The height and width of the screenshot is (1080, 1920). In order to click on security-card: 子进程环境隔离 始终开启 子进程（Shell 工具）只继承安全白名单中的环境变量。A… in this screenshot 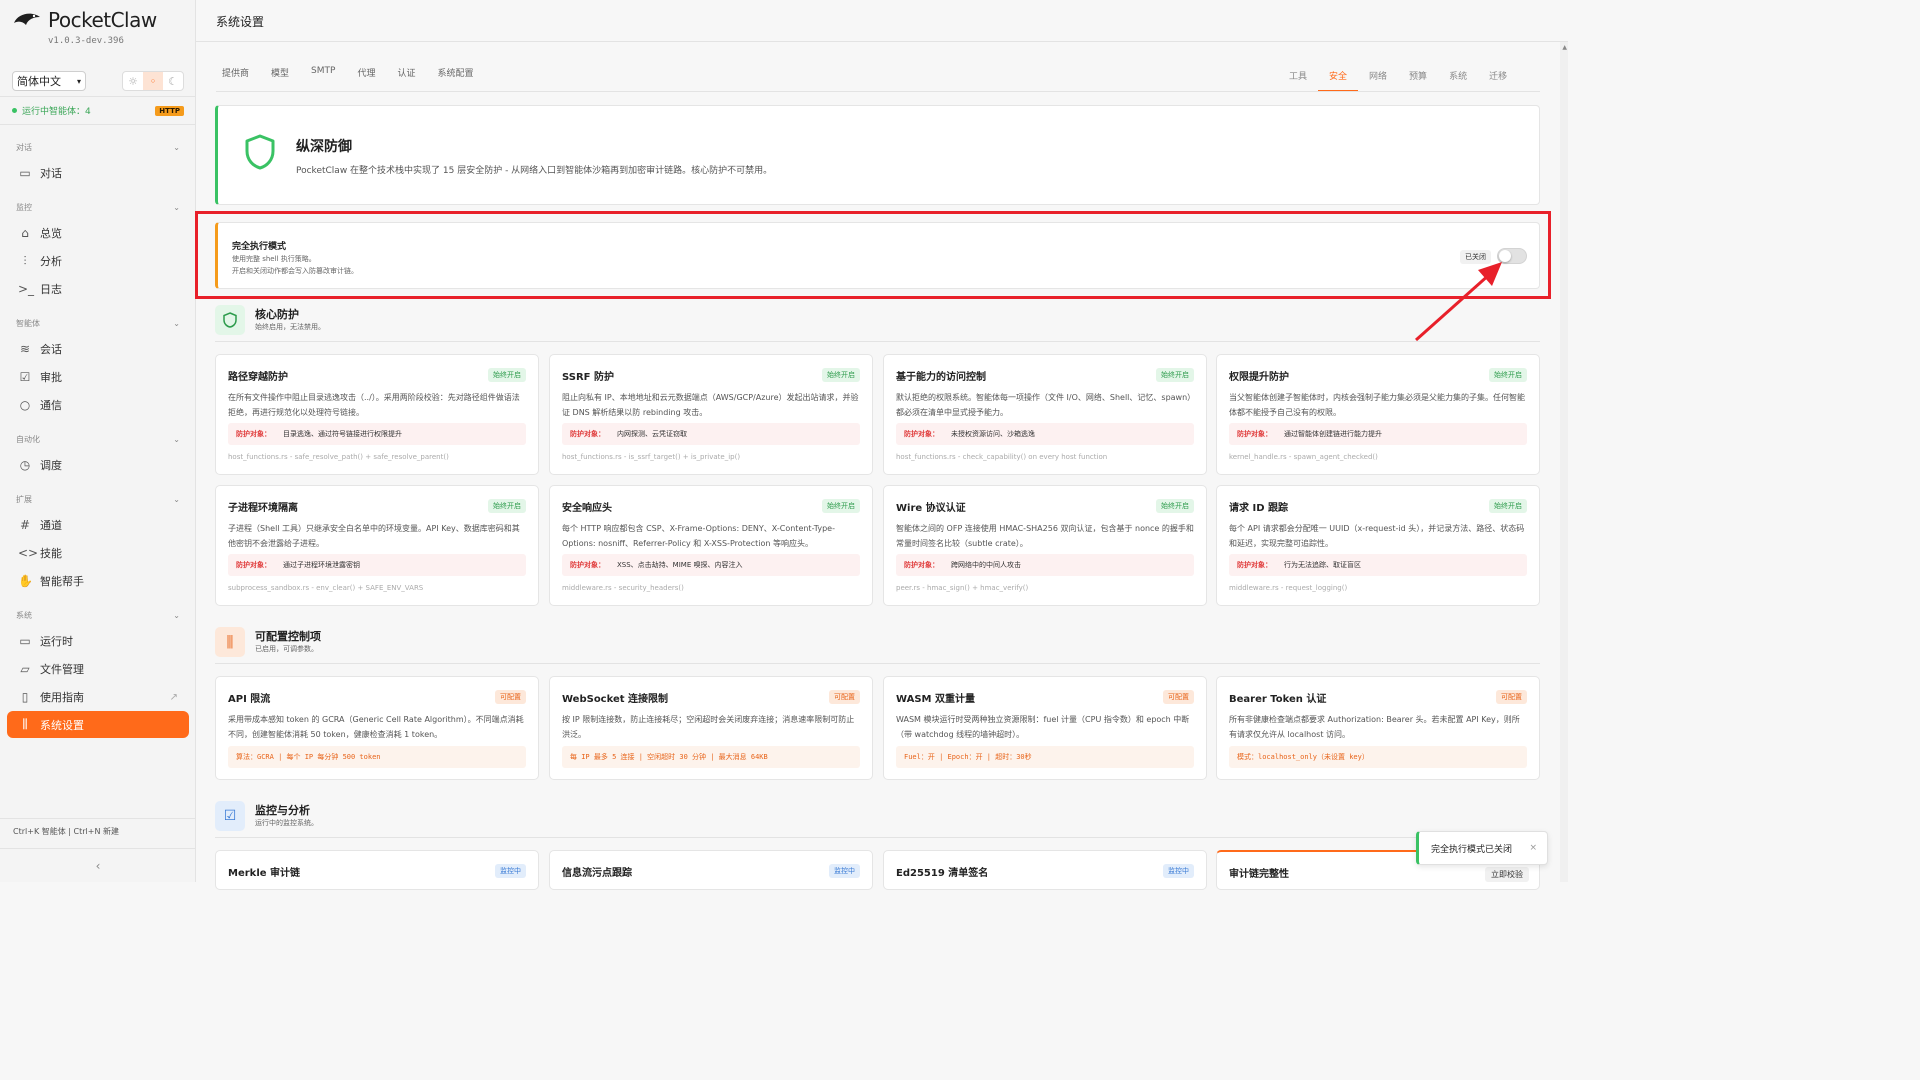, I will do `click(377, 545)`.